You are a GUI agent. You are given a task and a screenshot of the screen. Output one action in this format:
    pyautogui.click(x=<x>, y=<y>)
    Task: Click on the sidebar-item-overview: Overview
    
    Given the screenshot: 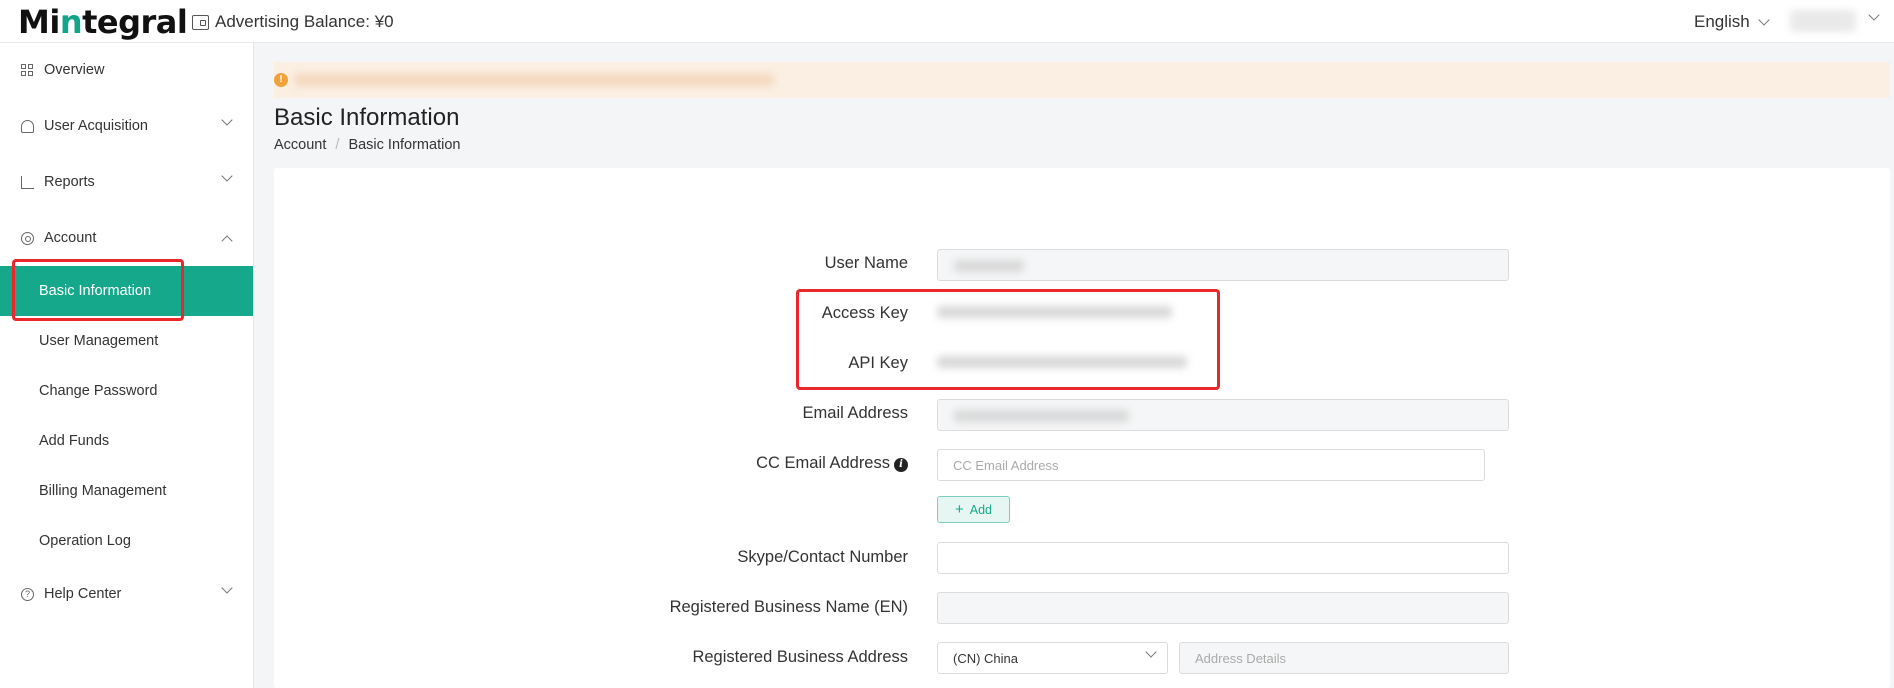 What is the action you would take?
    pyautogui.click(x=126, y=70)
    